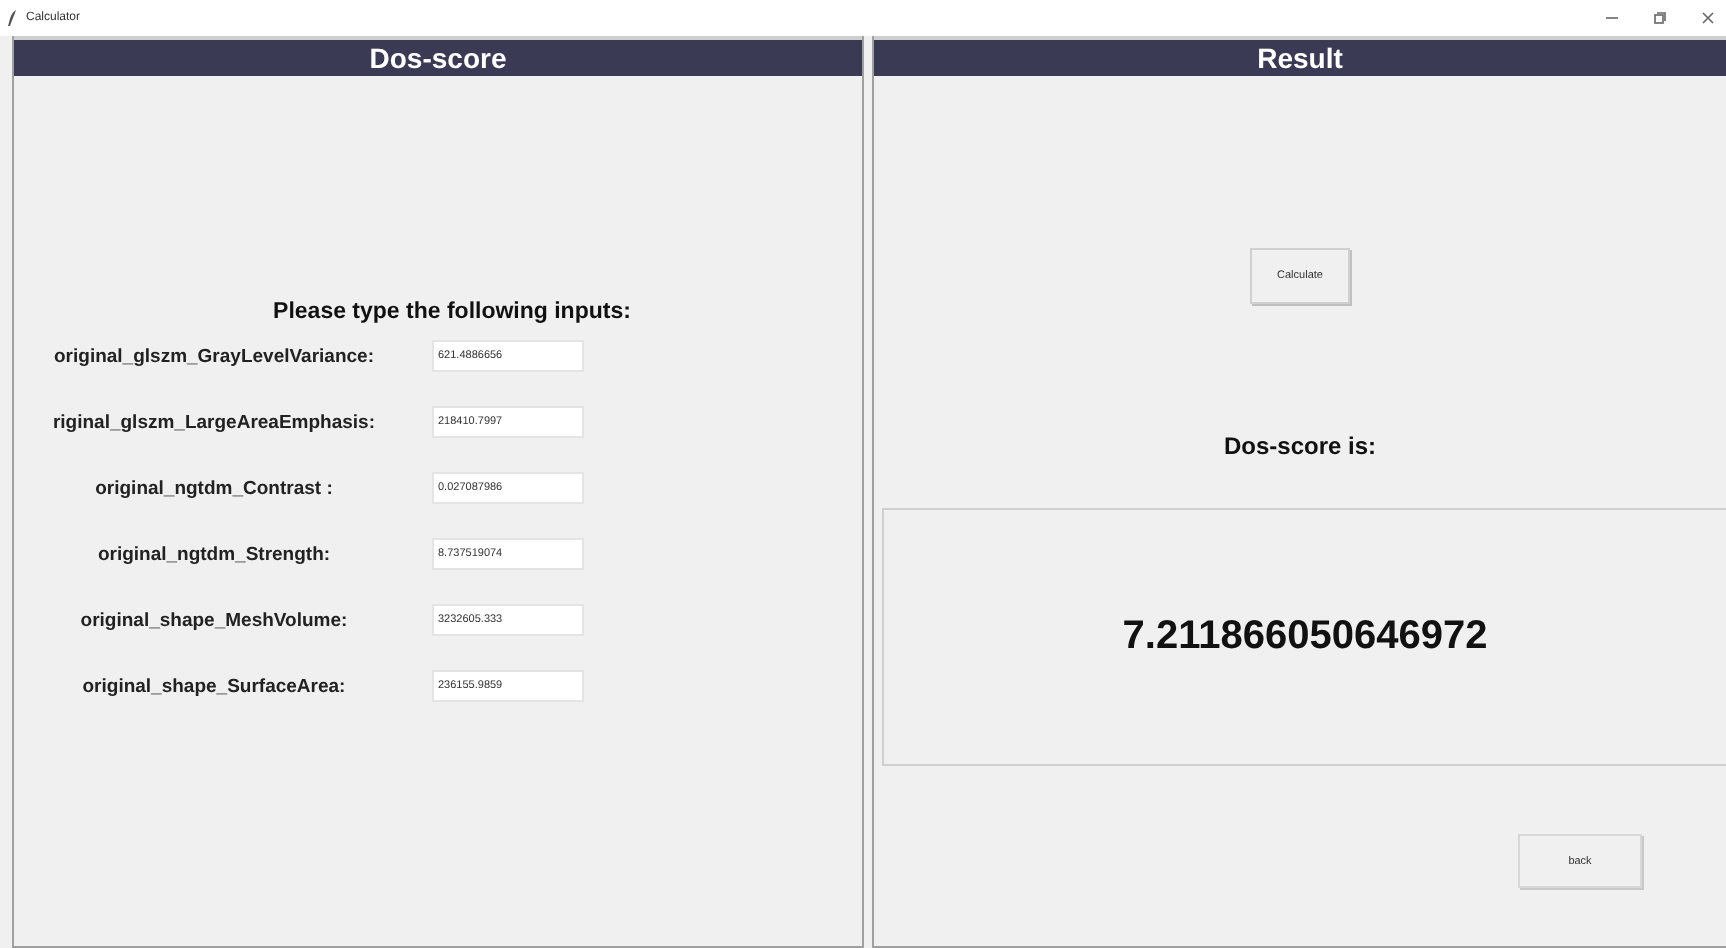  I want to click on restore-icon, so click(1660, 18).